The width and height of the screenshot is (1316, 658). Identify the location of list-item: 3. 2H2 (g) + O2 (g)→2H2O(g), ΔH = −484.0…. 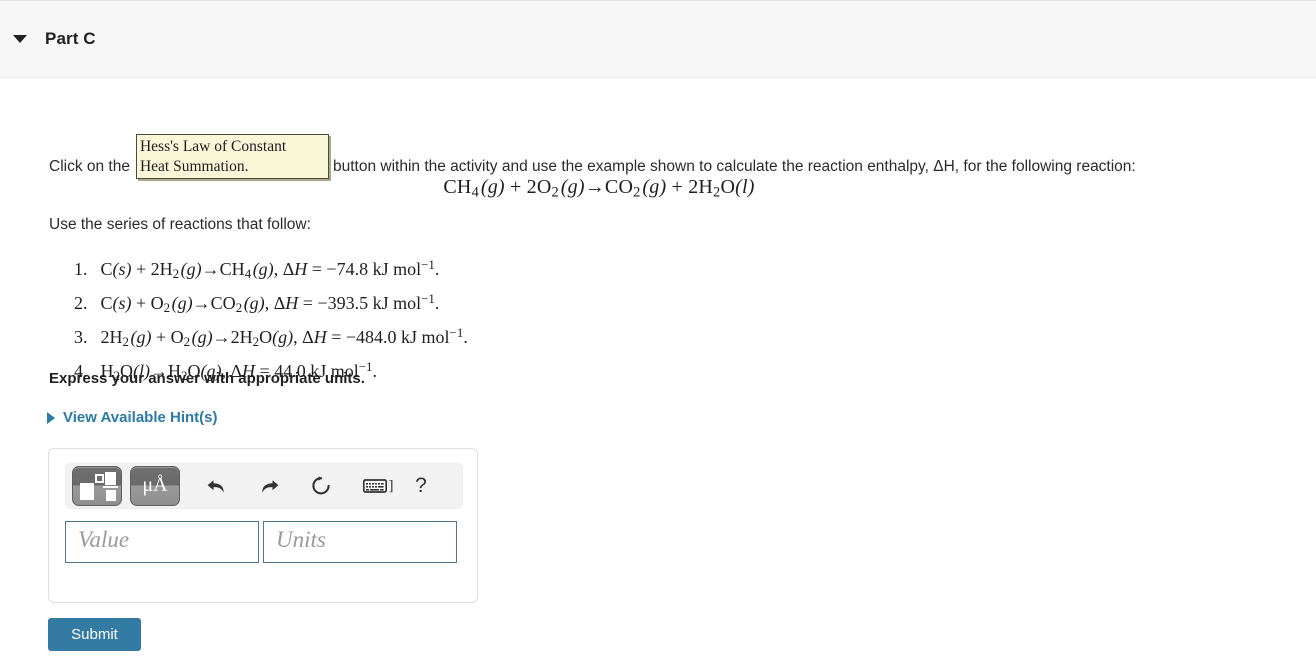
(271, 337).